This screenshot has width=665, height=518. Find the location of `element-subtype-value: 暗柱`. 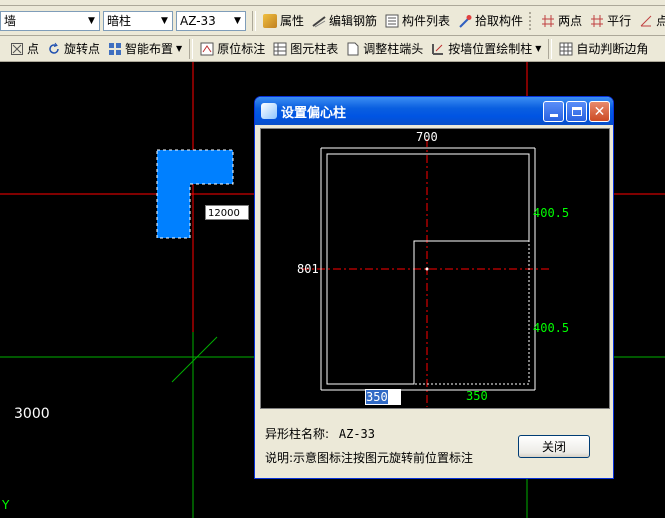

element-subtype-value: 暗柱 is located at coordinates (119, 21).